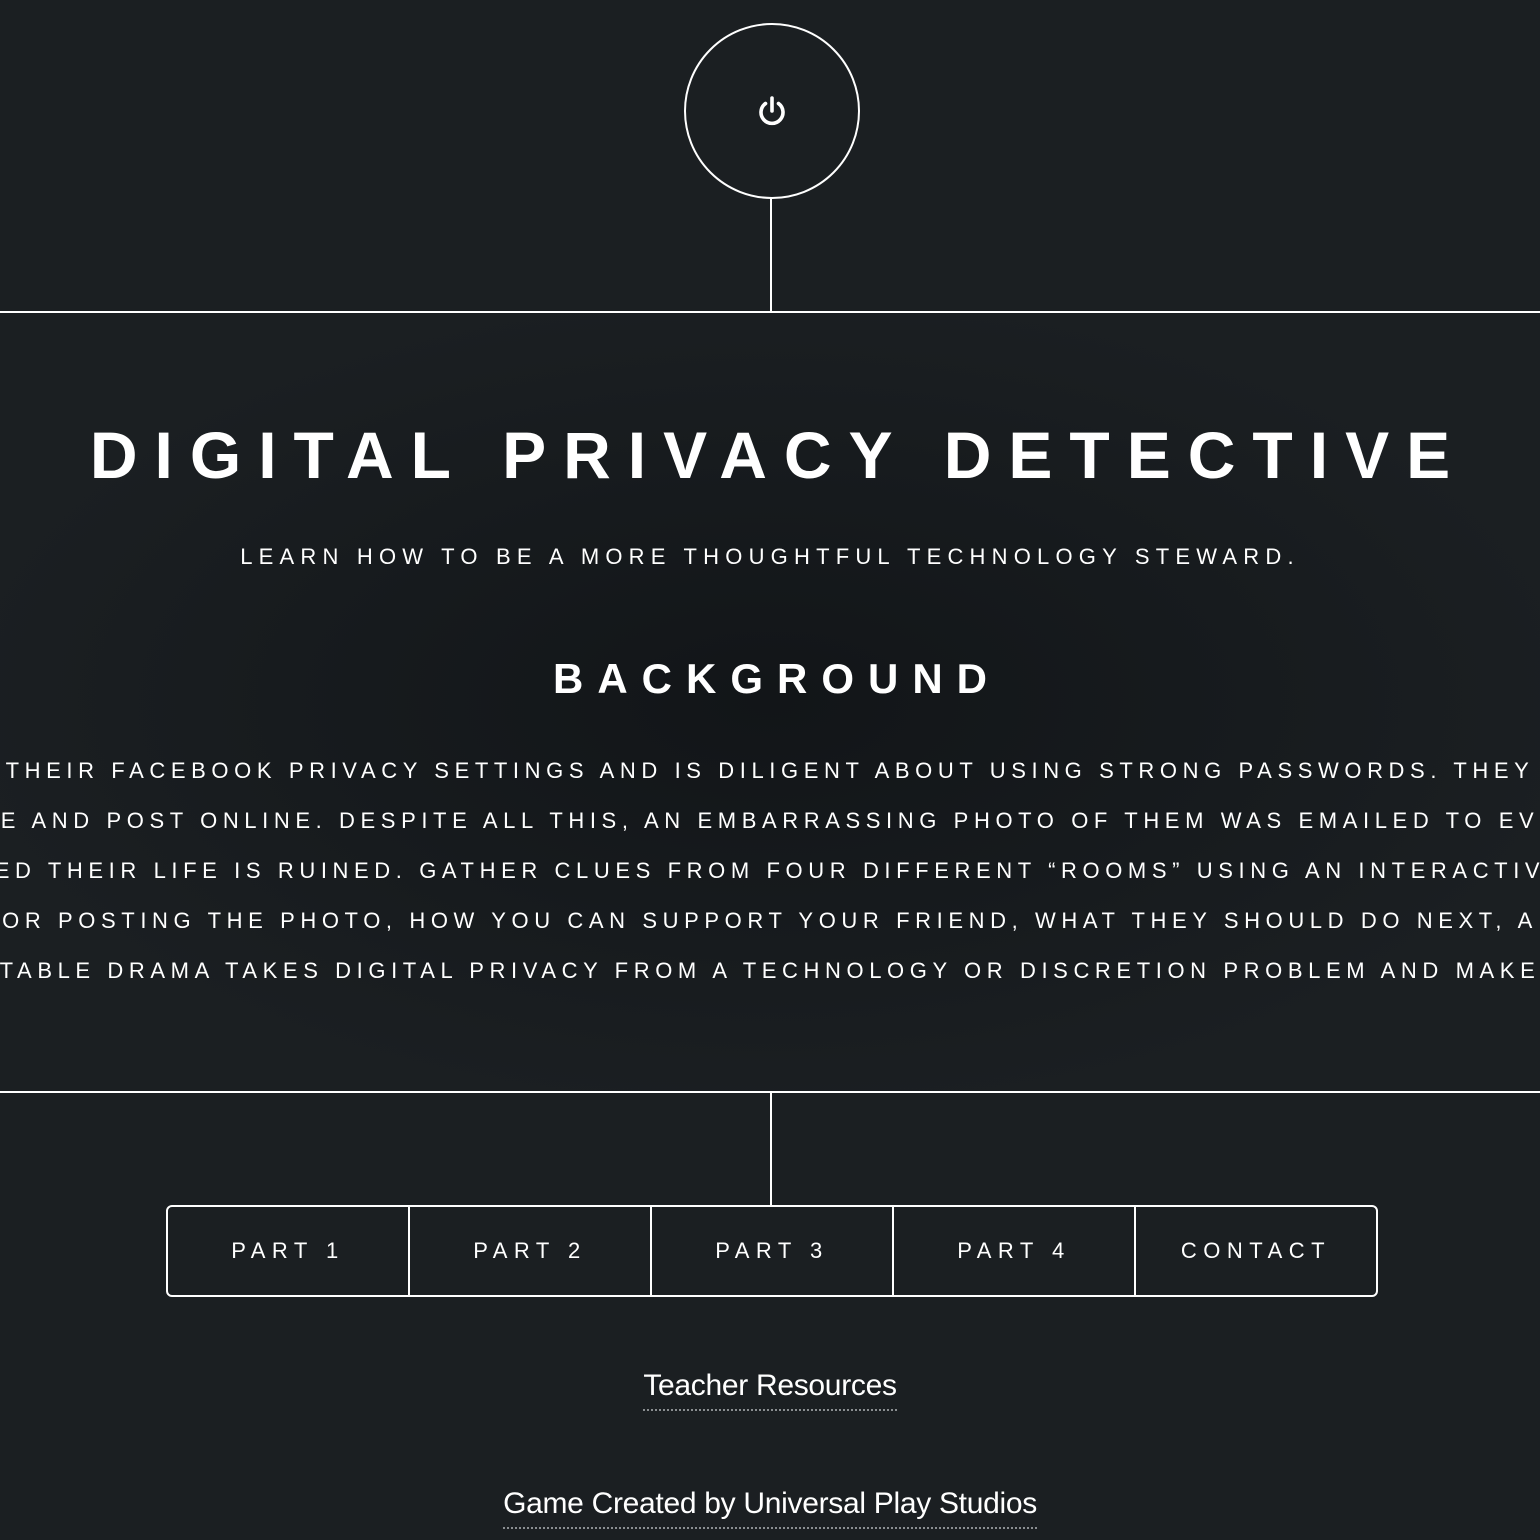 The image size is (1540, 1540). Describe the element at coordinates (531, 1251) in the screenshot. I see `nav-part-2: PART 2` at that location.